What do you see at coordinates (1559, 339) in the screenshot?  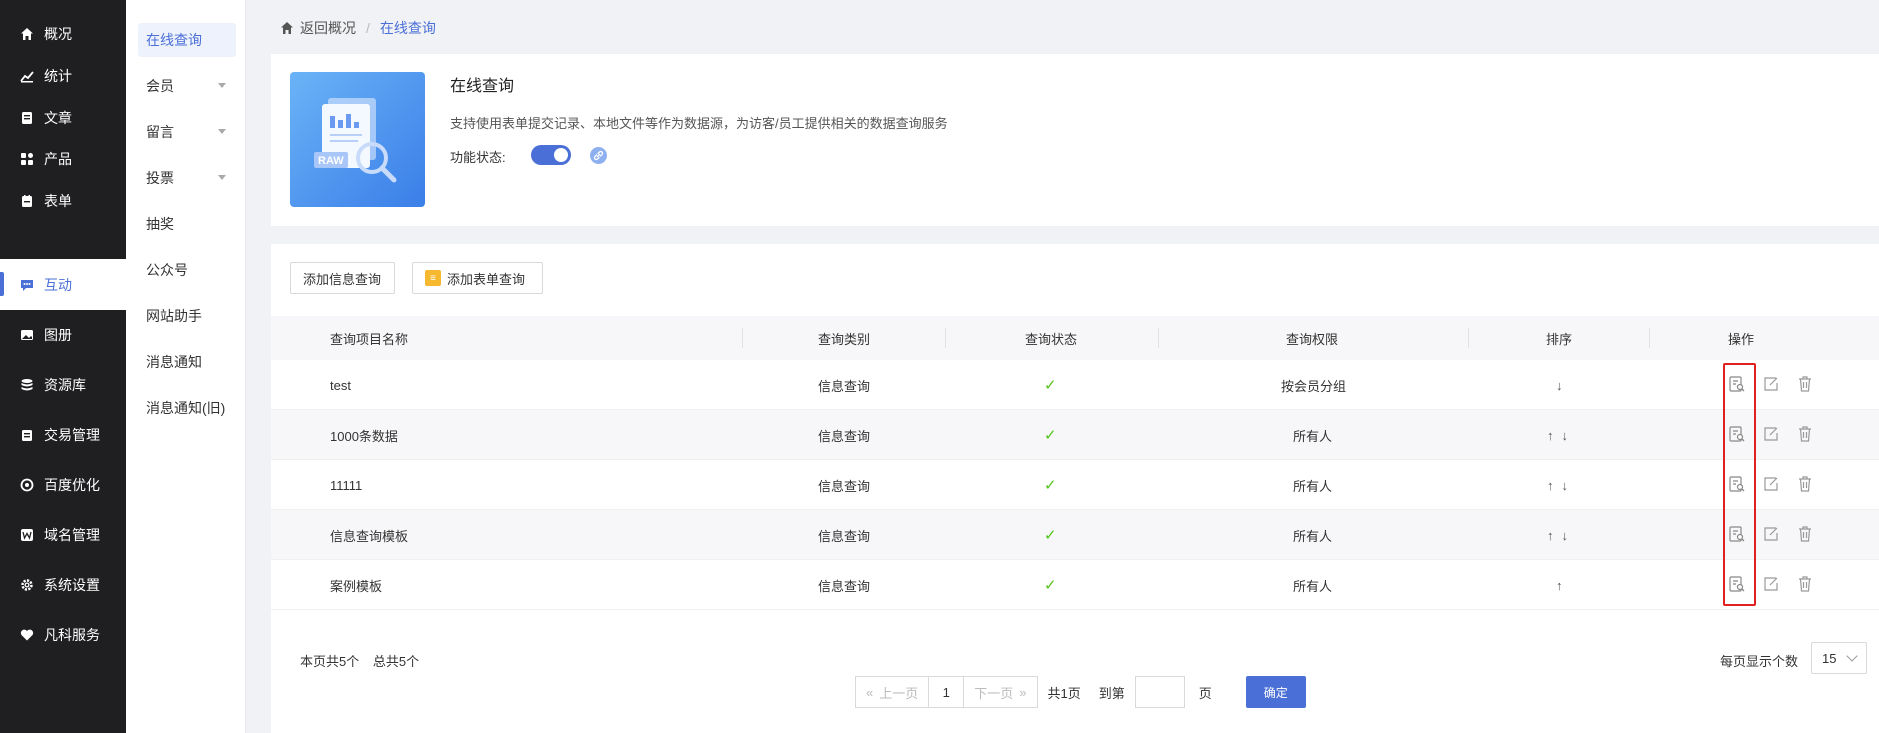 I see `col-sort: 排序` at bounding box center [1559, 339].